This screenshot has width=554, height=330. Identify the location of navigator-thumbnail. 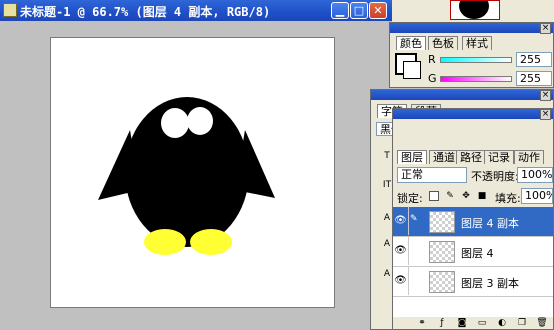
(475, 10).